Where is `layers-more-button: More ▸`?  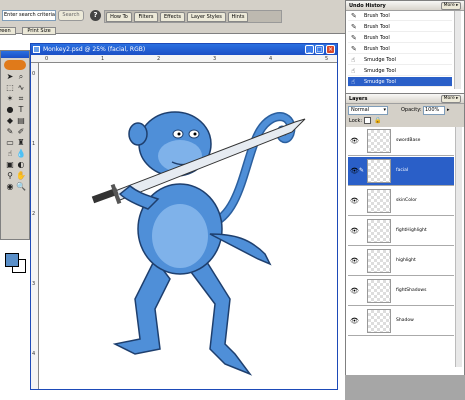
layers-more-button: More ▸ is located at coordinates (451, 99).